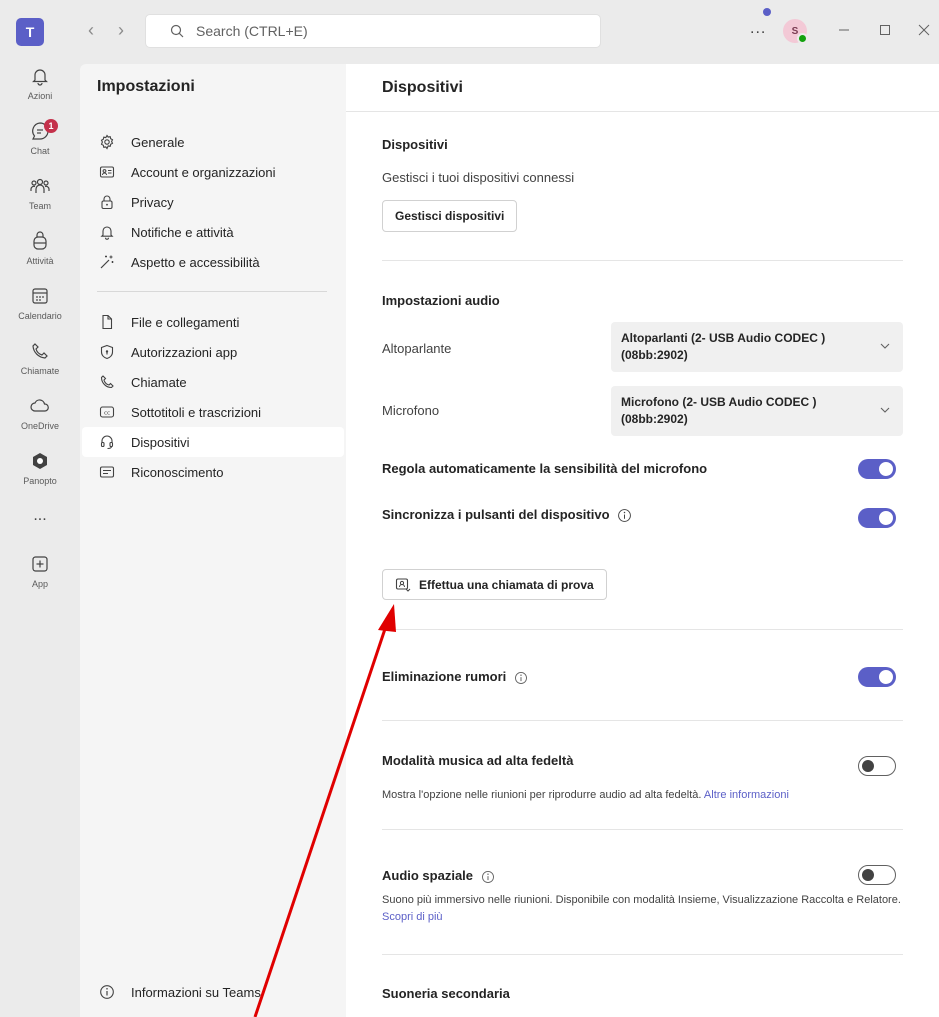  I want to click on rail-item-chat: 1 Chat, so click(40, 147).